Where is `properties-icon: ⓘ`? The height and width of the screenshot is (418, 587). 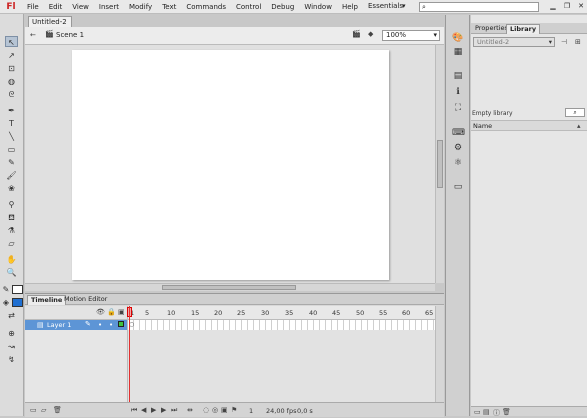
properties-icon: ⓘ is located at coordinates (496, 413).